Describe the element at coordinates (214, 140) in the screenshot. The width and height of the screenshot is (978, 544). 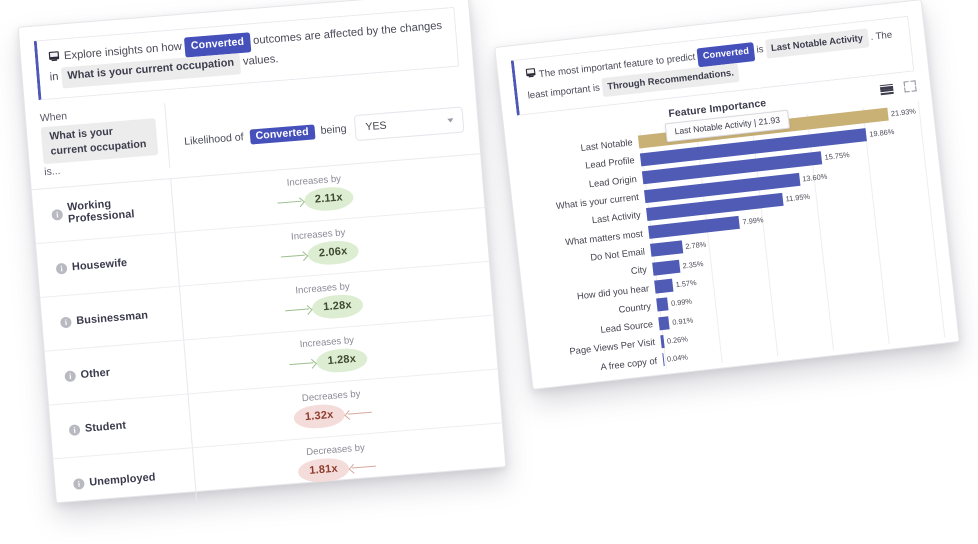
I see `likelihood-prefix: Likelihood of` at that location.